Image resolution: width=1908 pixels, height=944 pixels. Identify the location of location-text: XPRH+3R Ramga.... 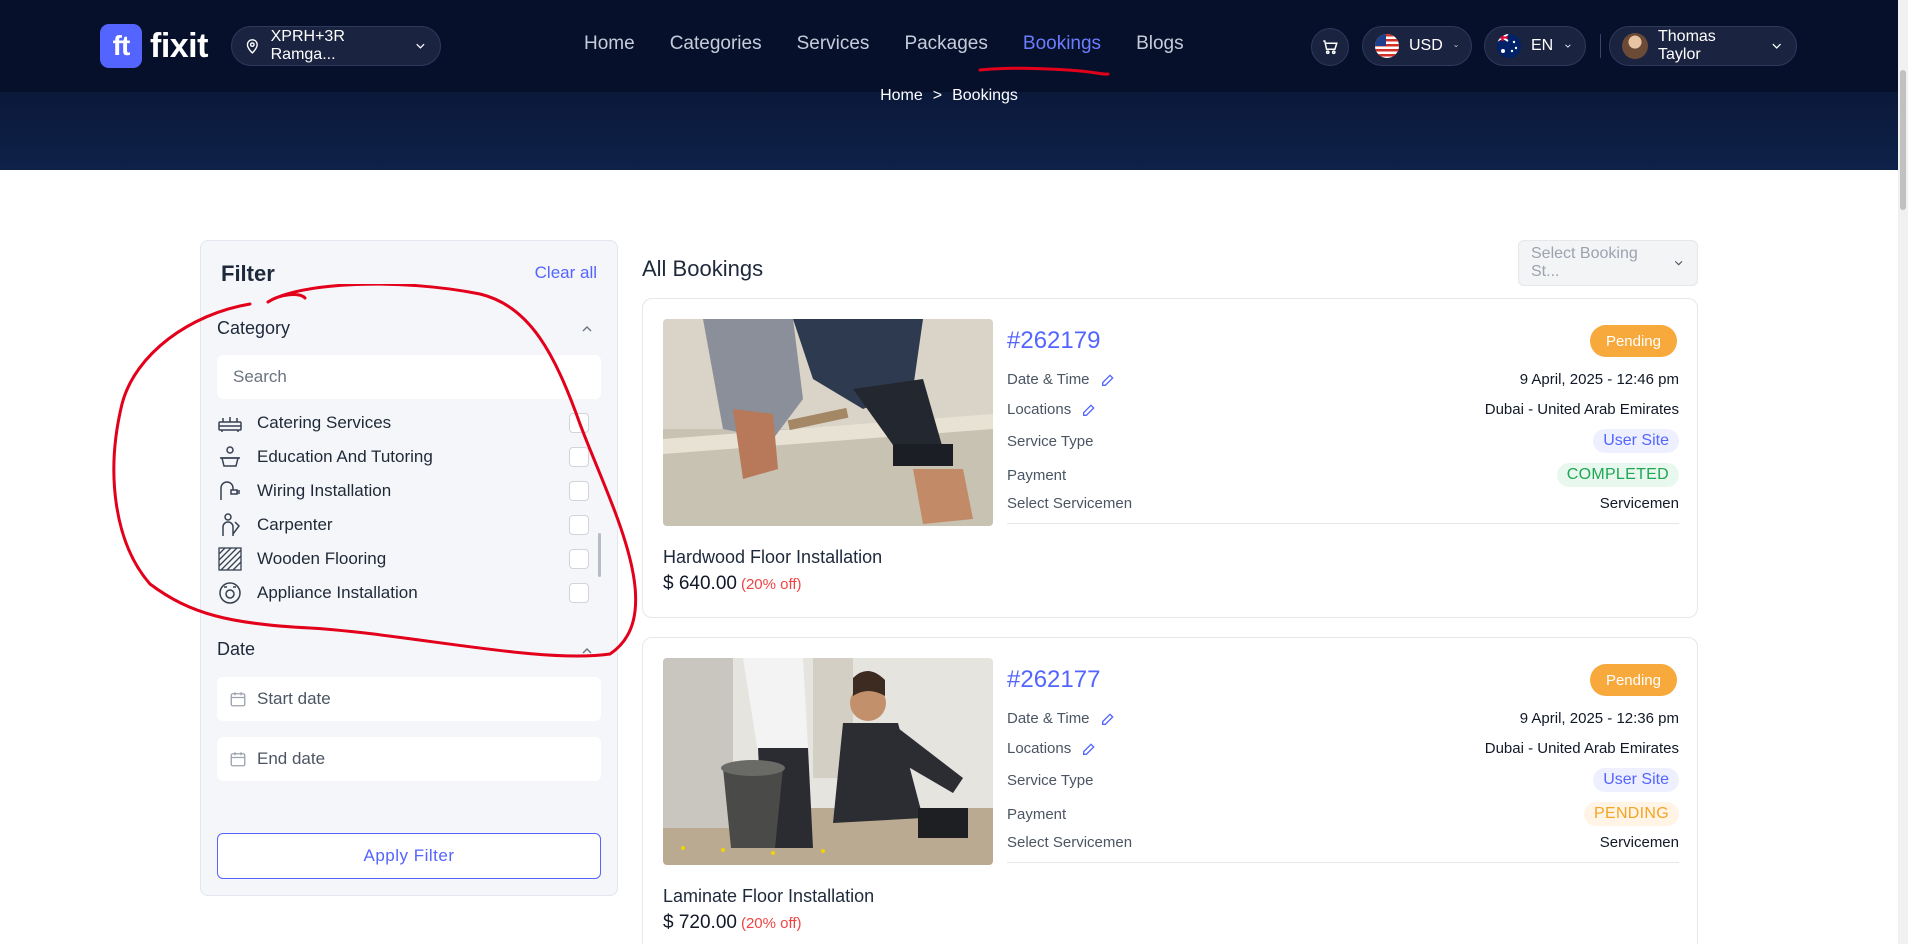
(307, 45).